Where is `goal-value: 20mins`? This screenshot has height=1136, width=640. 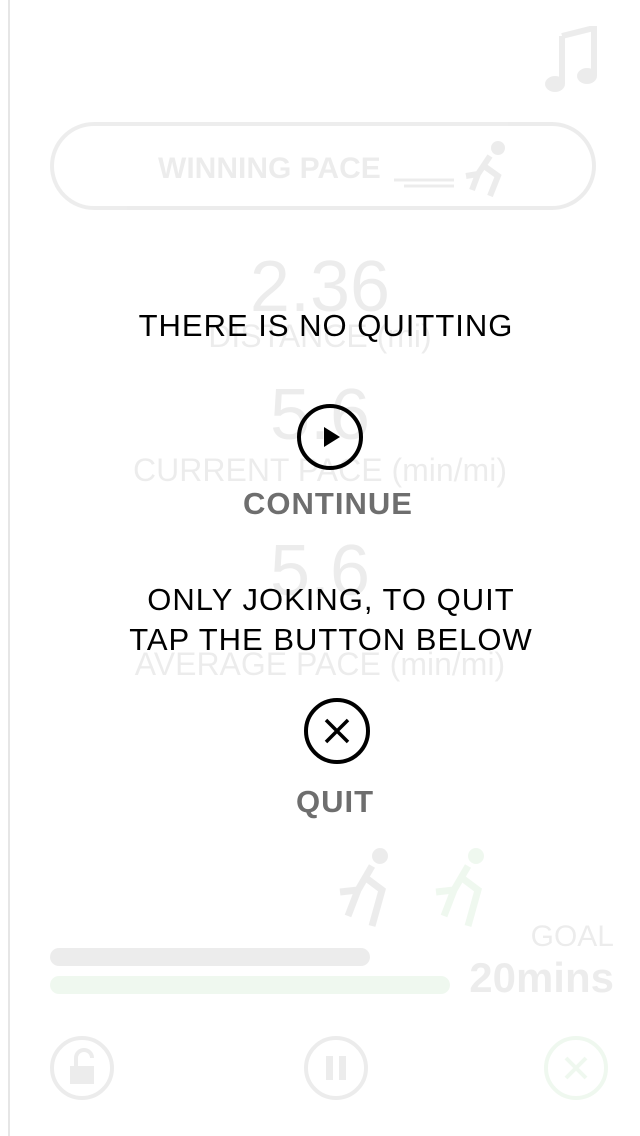
goal-value: 20mins is located at coordinates (541, 977).